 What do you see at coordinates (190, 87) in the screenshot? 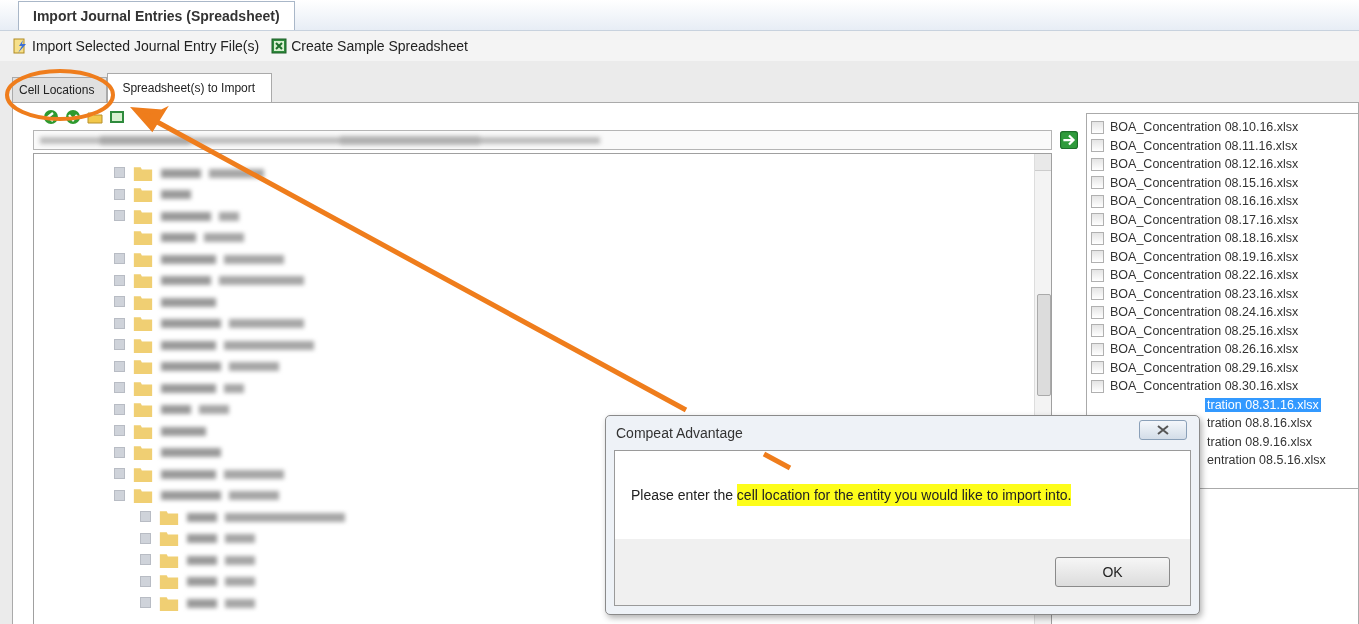
I see `tab: Spreadsheet(s) to Import` at bounding box center [190, 87].